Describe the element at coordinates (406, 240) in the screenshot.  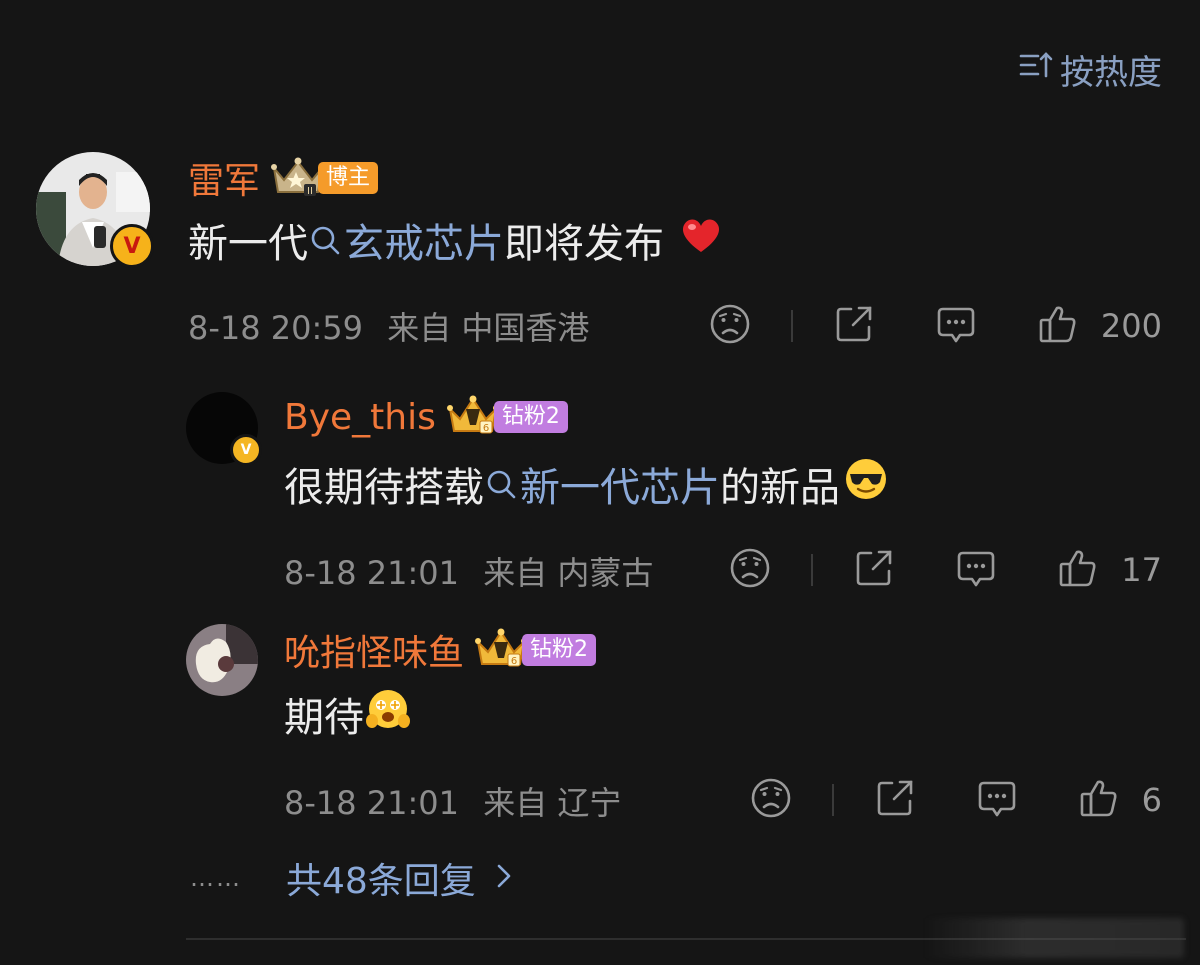
I see `topic-link: 玄戒芯片` at that location.